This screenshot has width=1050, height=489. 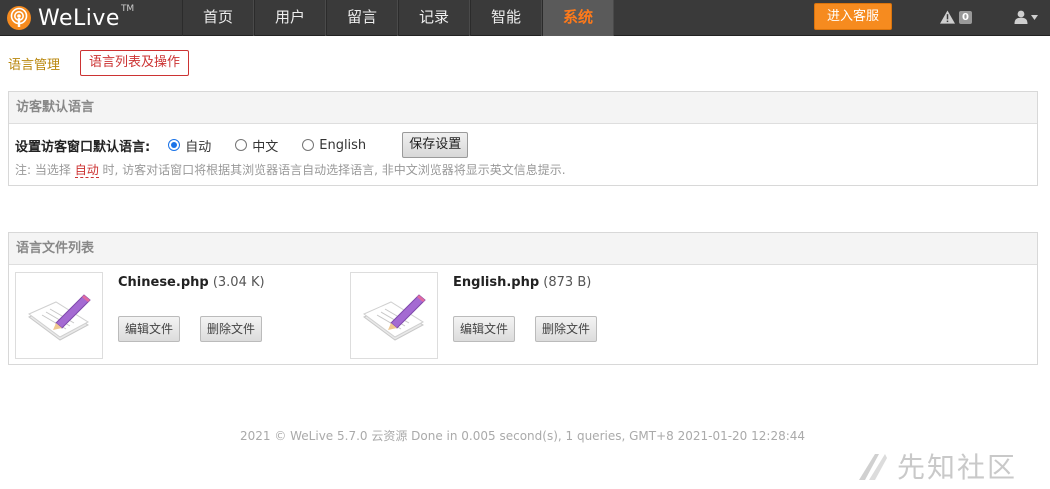 I want to click on radio-label: 中文, so click(x=265, y=147).